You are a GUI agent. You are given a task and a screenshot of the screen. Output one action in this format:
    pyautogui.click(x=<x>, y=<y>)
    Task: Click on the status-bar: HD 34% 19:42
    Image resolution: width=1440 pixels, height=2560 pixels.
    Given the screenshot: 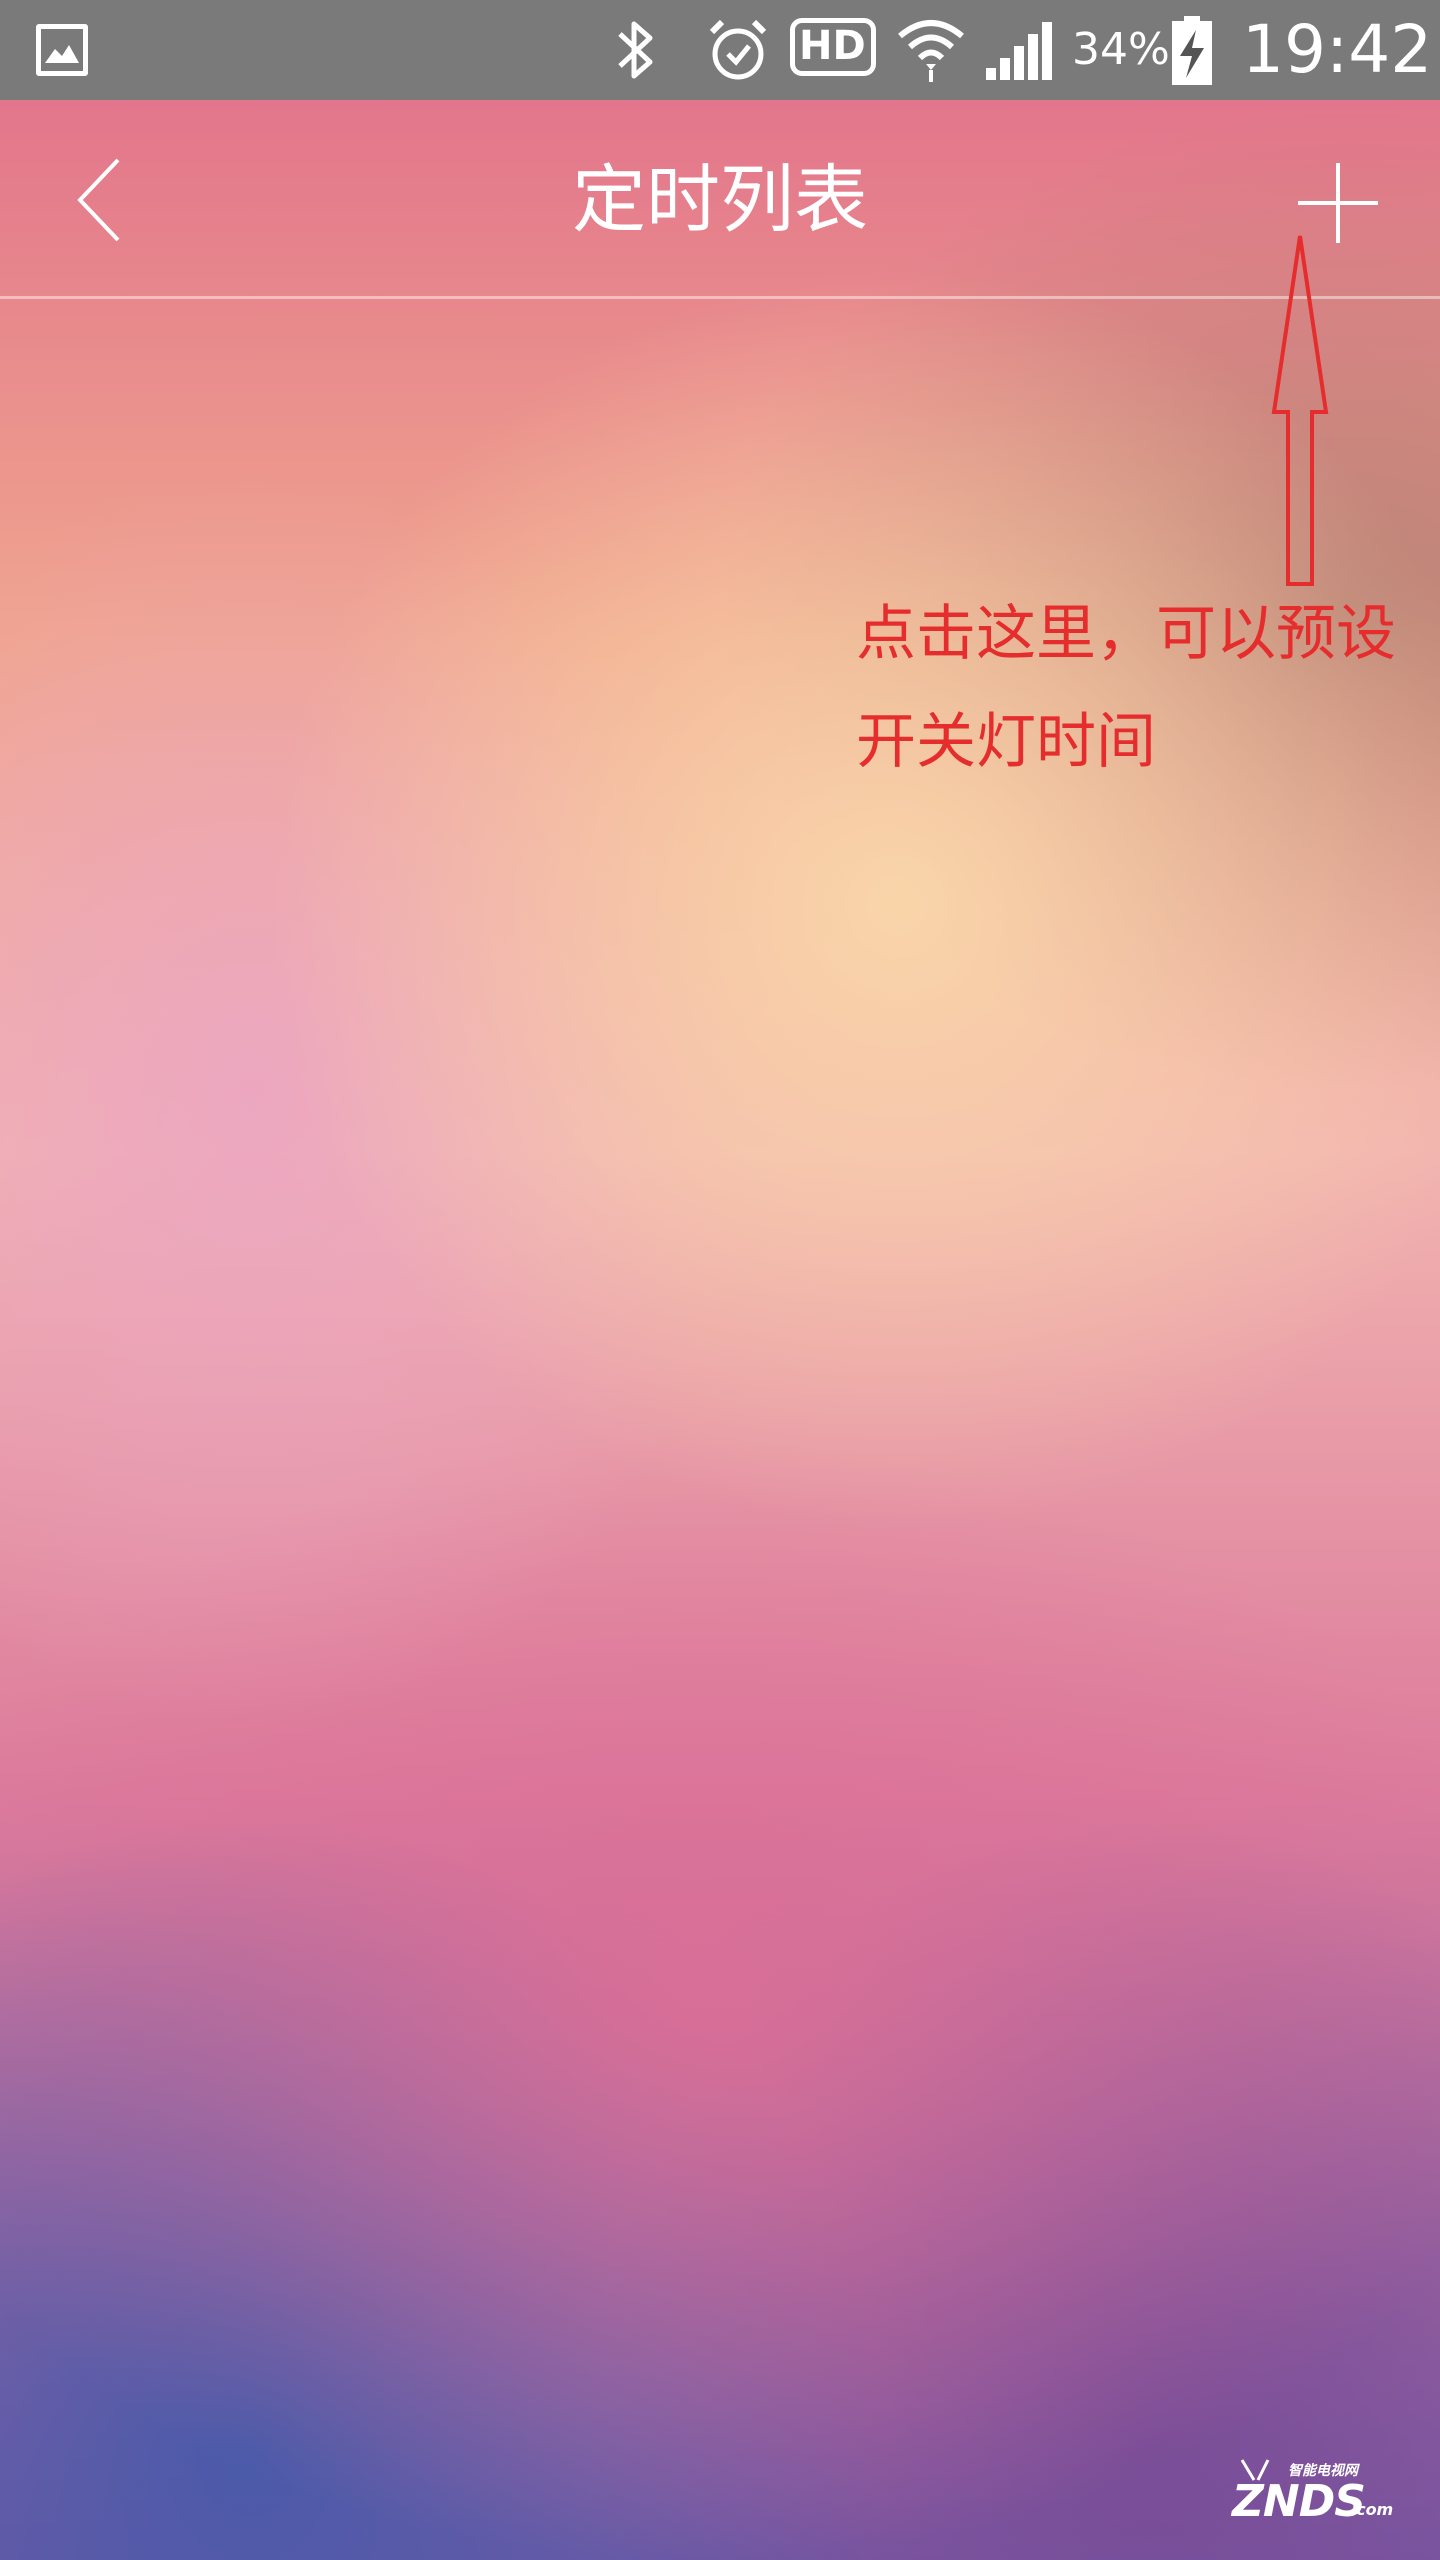 What is the action you would take?
    pyautogui.click(x=720, y=50)
    